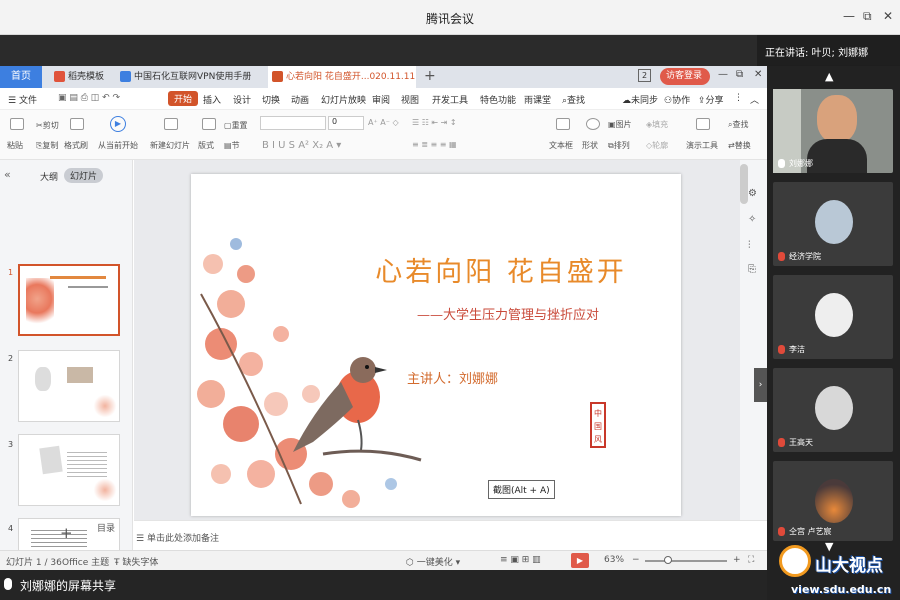  What do you see at coordinates (77, 124) in the screenshot?
I see `format-painter-icon` at bounding box center [77, 124].